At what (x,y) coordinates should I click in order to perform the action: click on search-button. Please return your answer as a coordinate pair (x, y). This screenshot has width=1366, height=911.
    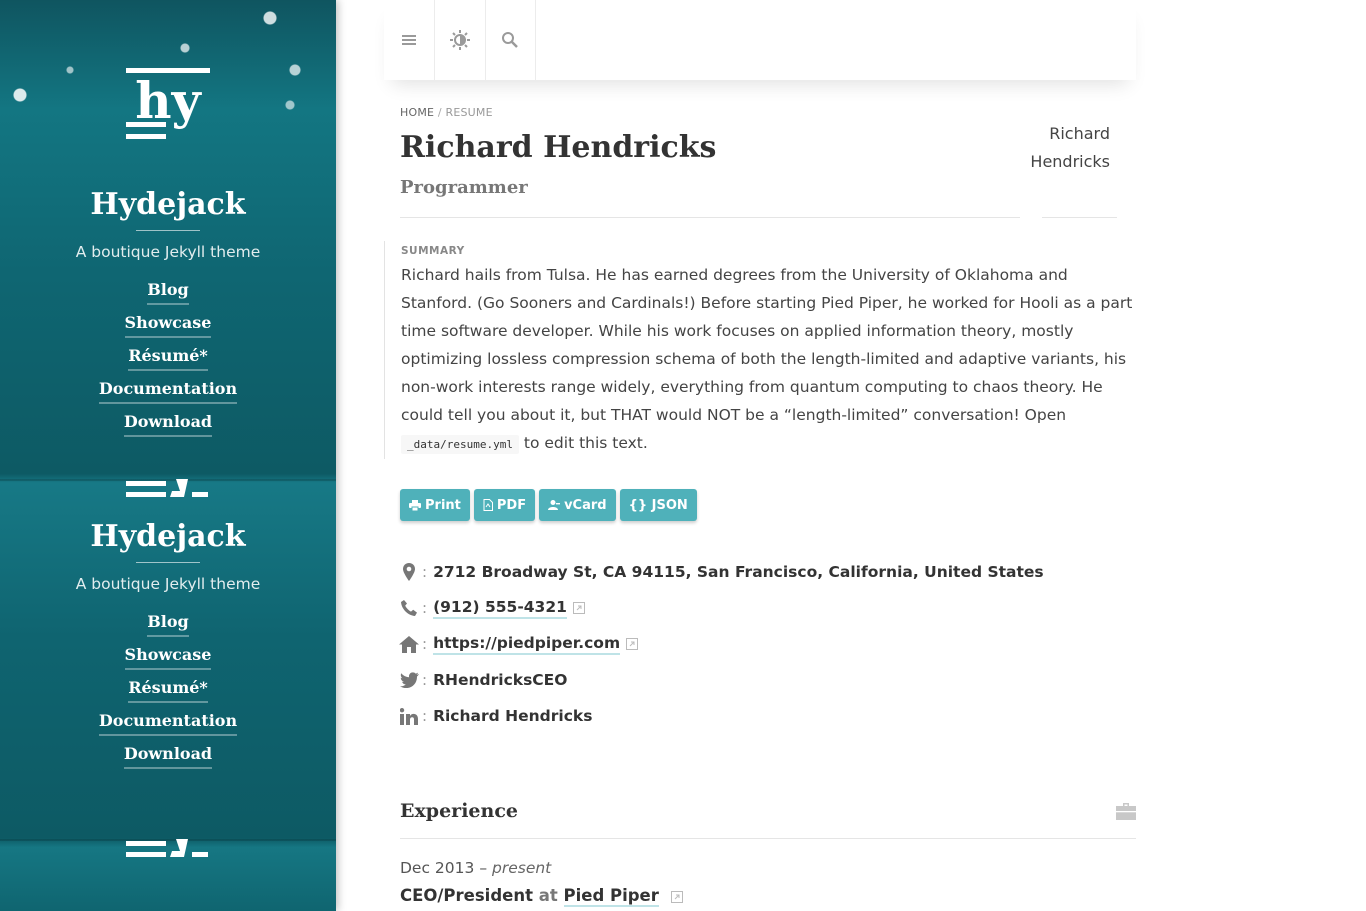
    Looking at the image, I should click on (510, 40).